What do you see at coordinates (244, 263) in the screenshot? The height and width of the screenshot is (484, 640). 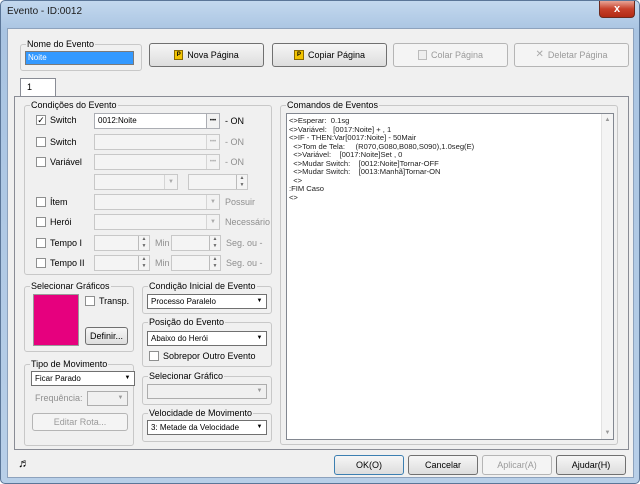 I see `timer2-sec-label: Seg. ou -` at bounding box center [244, 263].